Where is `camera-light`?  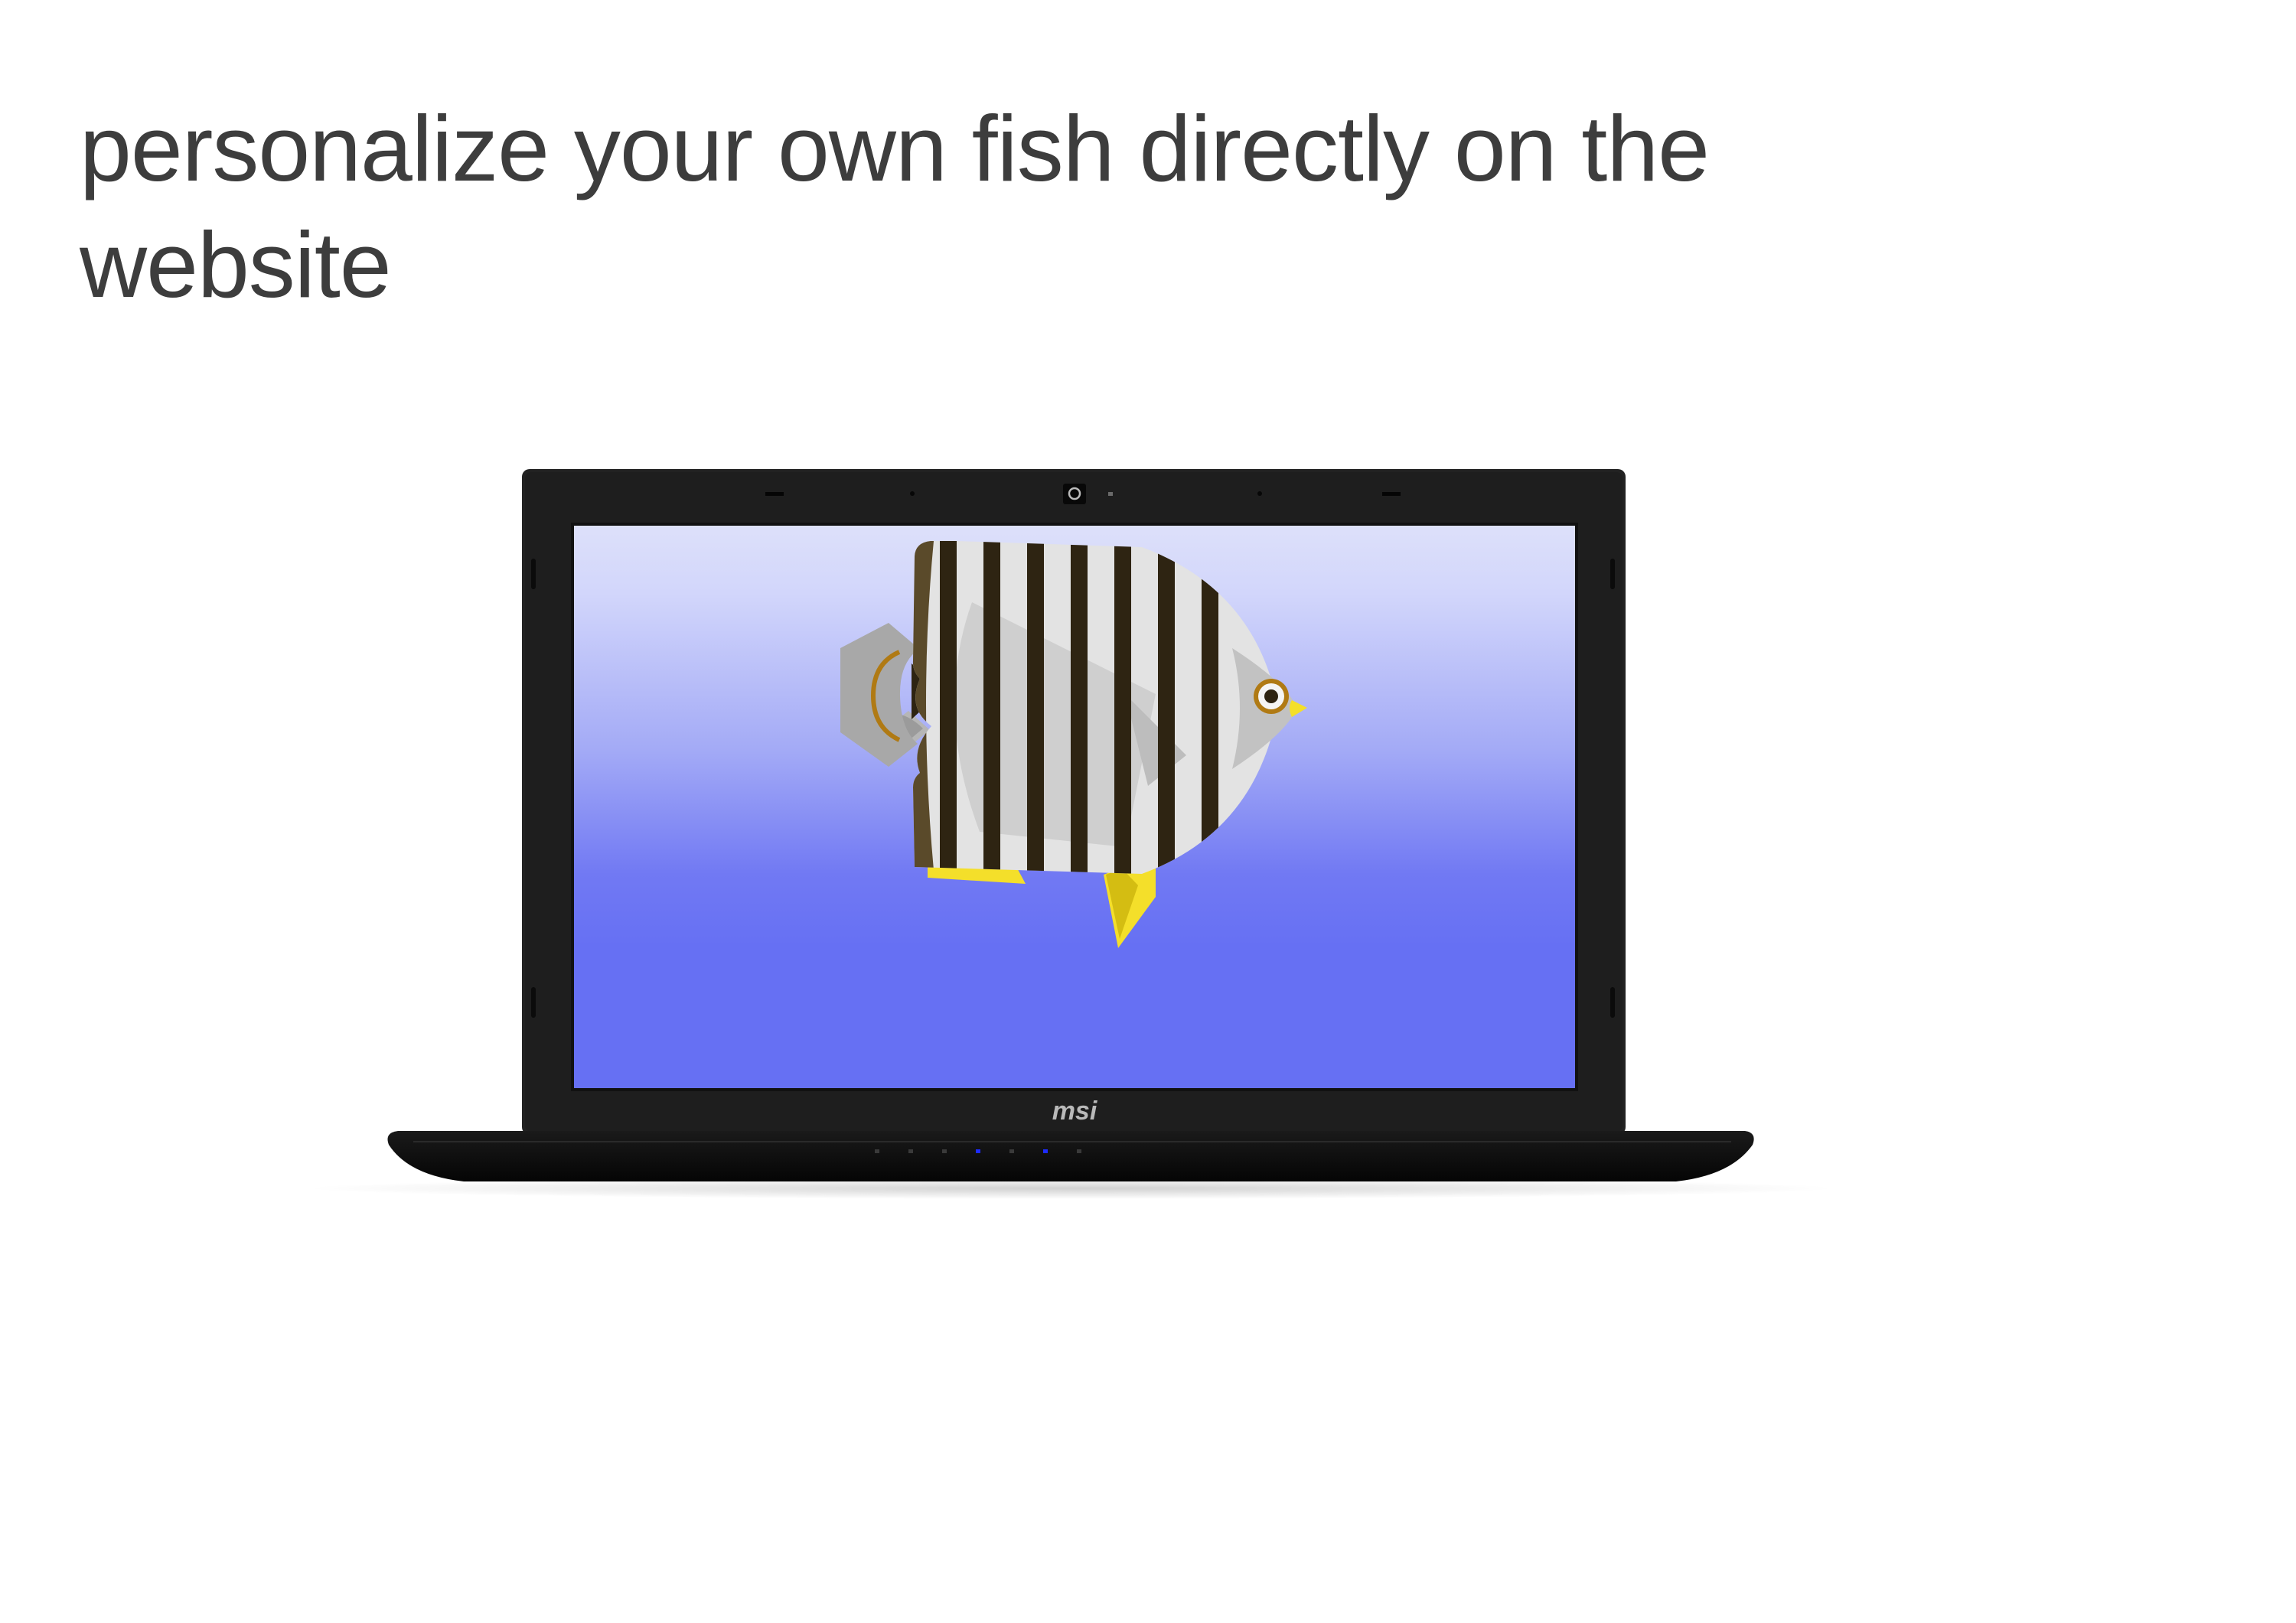
camera-light is located at coordinates (1110, 494).